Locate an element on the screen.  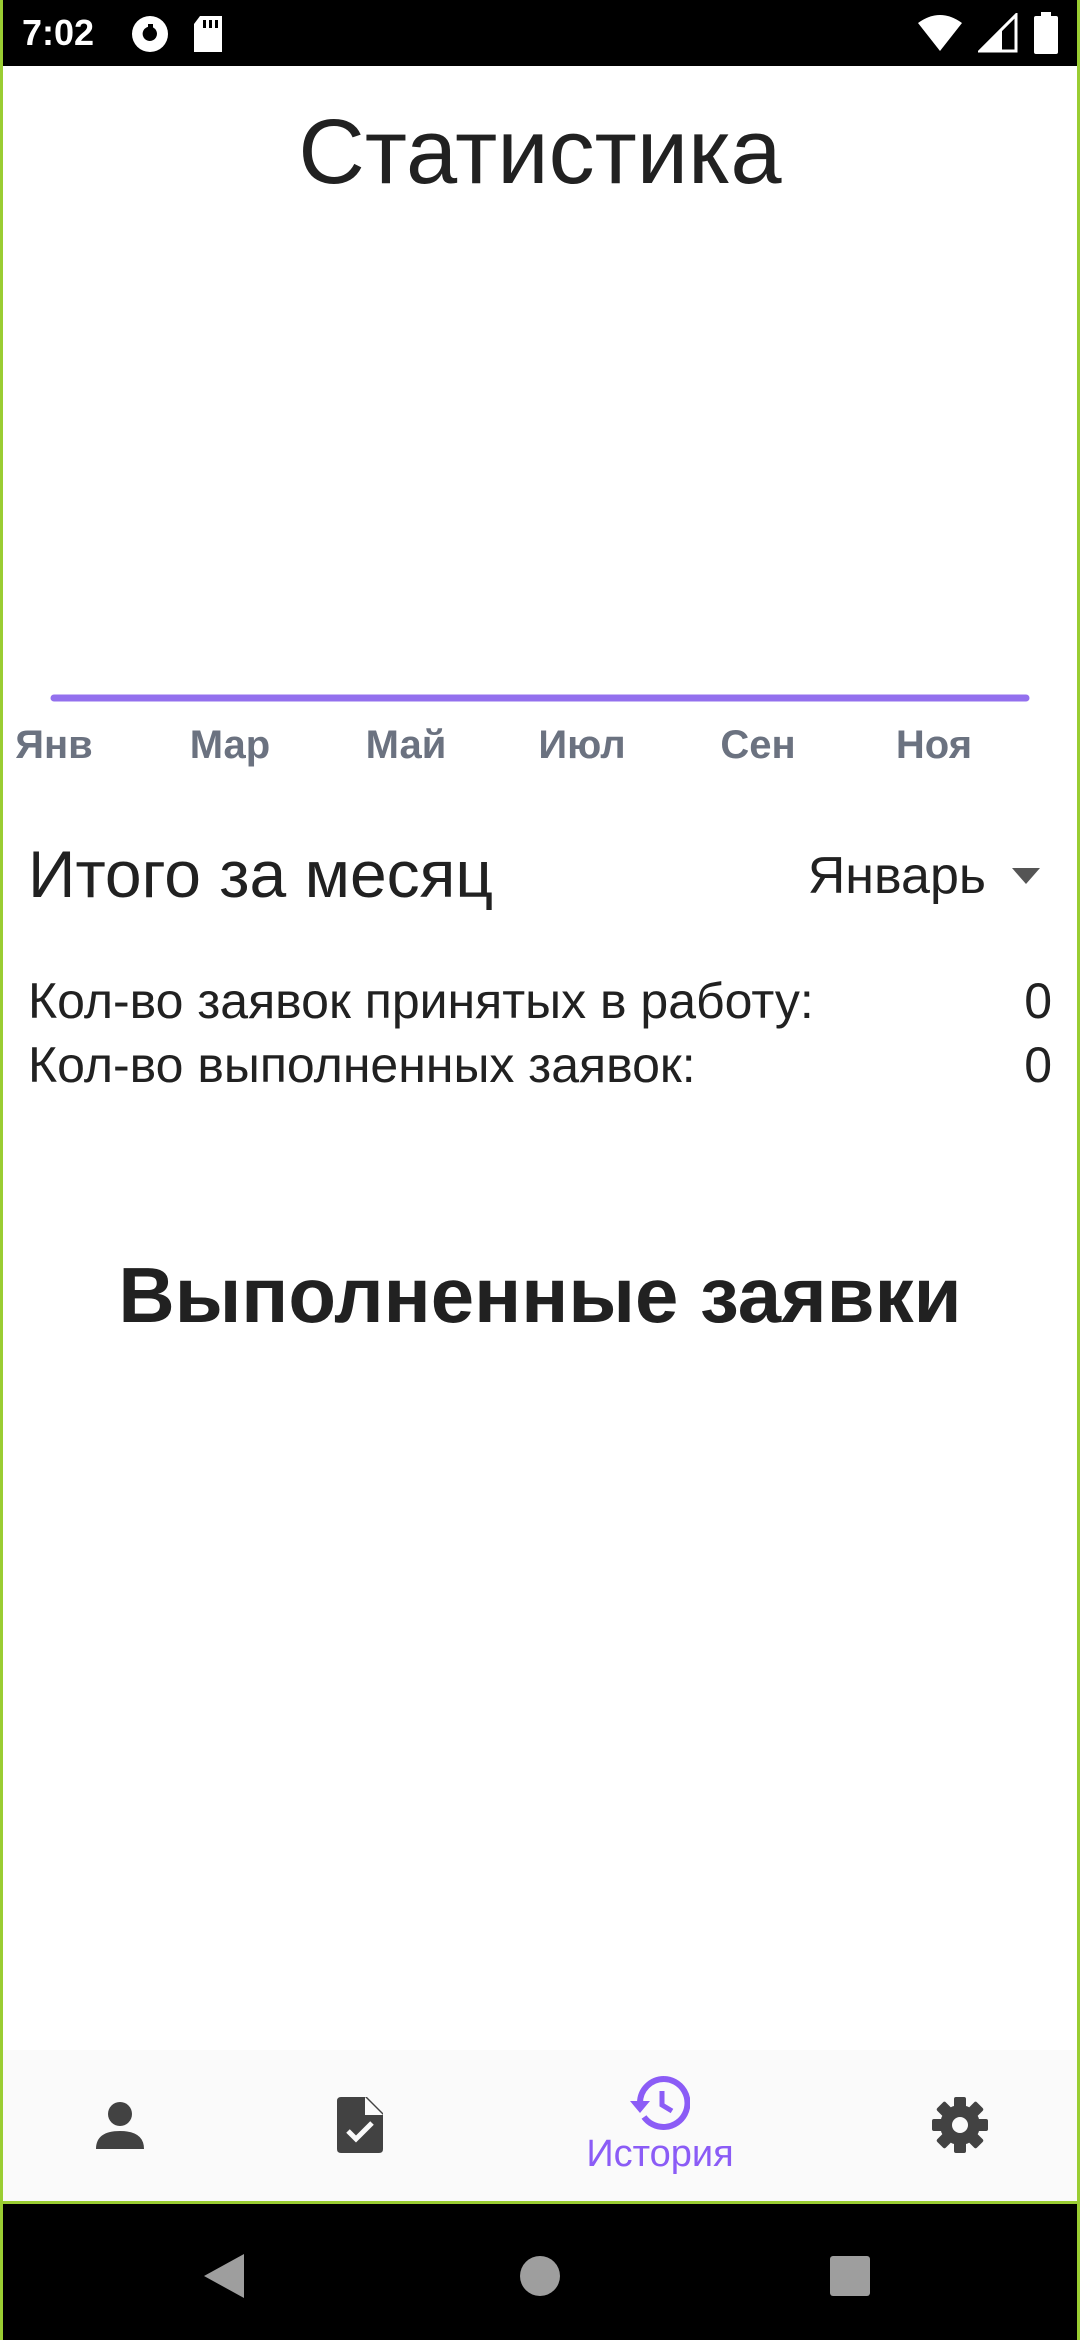
battery-icon is located at coordinates (1046, 33).